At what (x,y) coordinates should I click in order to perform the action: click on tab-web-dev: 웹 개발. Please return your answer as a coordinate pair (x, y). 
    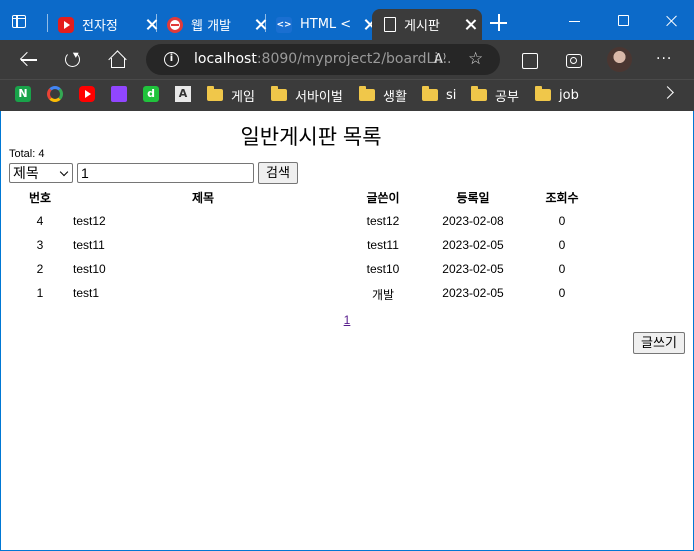
    Looking at the image, I should click on (217, 24).